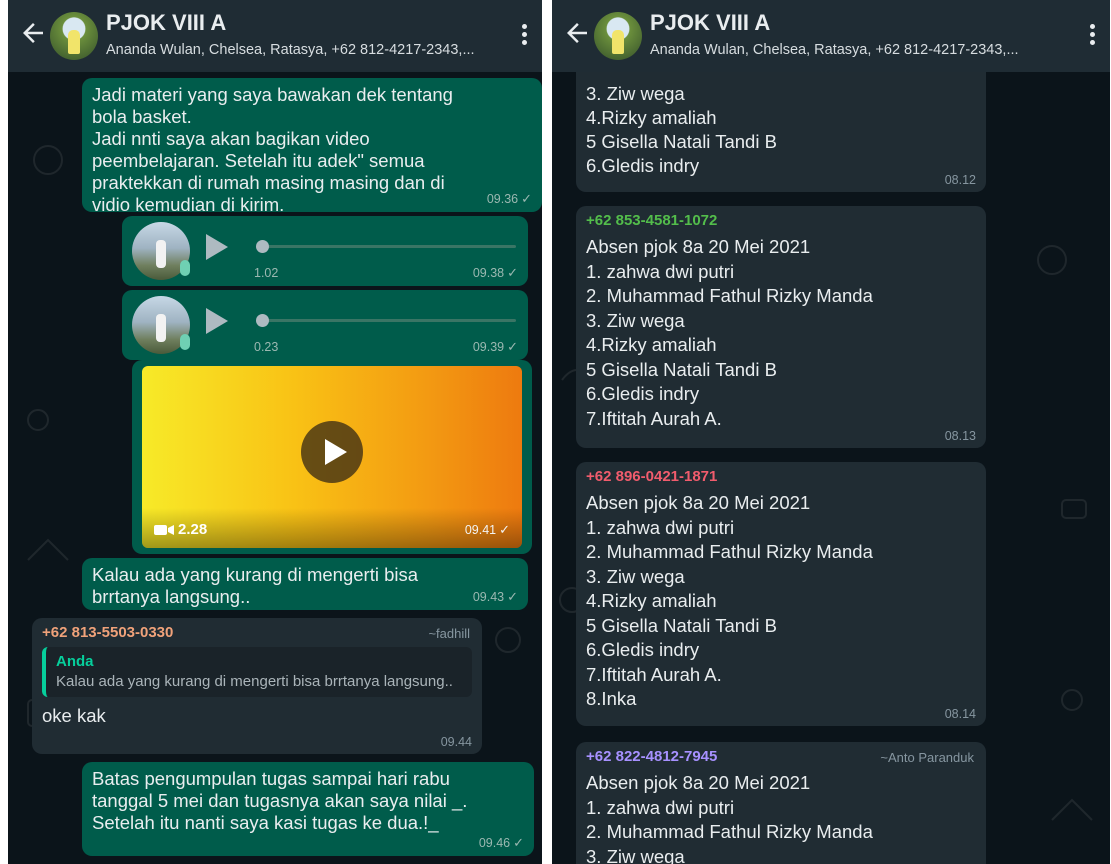  What do you see at coordinates (487, 529) in the screenshot?
I see `message-time: 09.41 ✓` at bounding box center [487, 529].